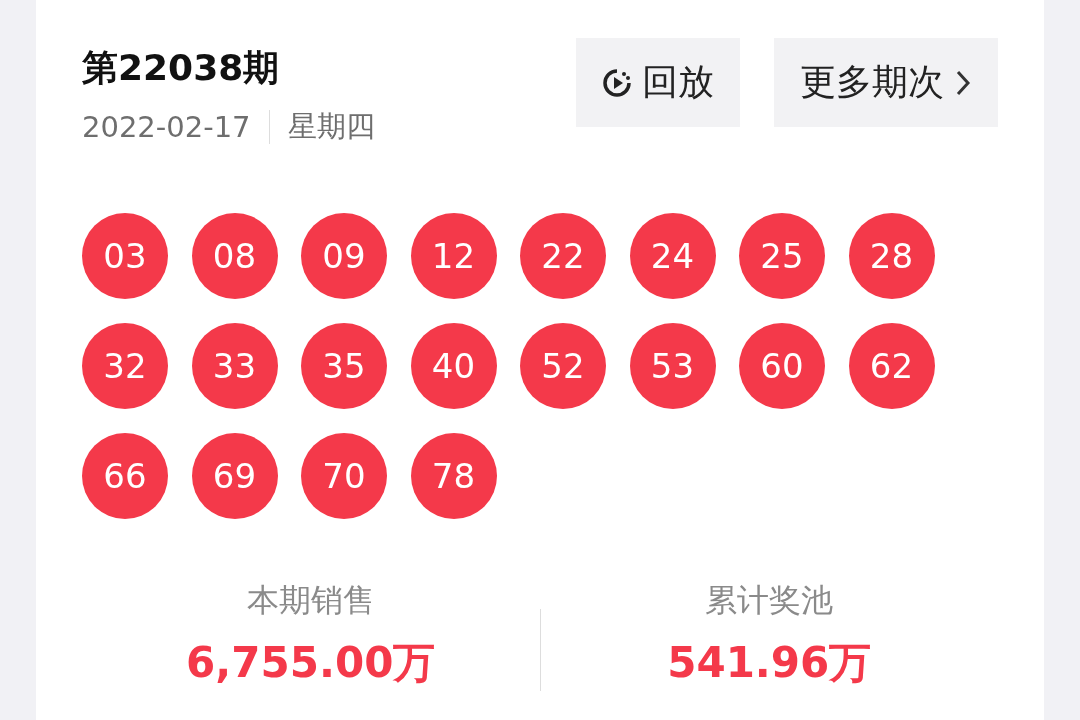  I want to click on issue-title: 第22038期, so click(181, 68).